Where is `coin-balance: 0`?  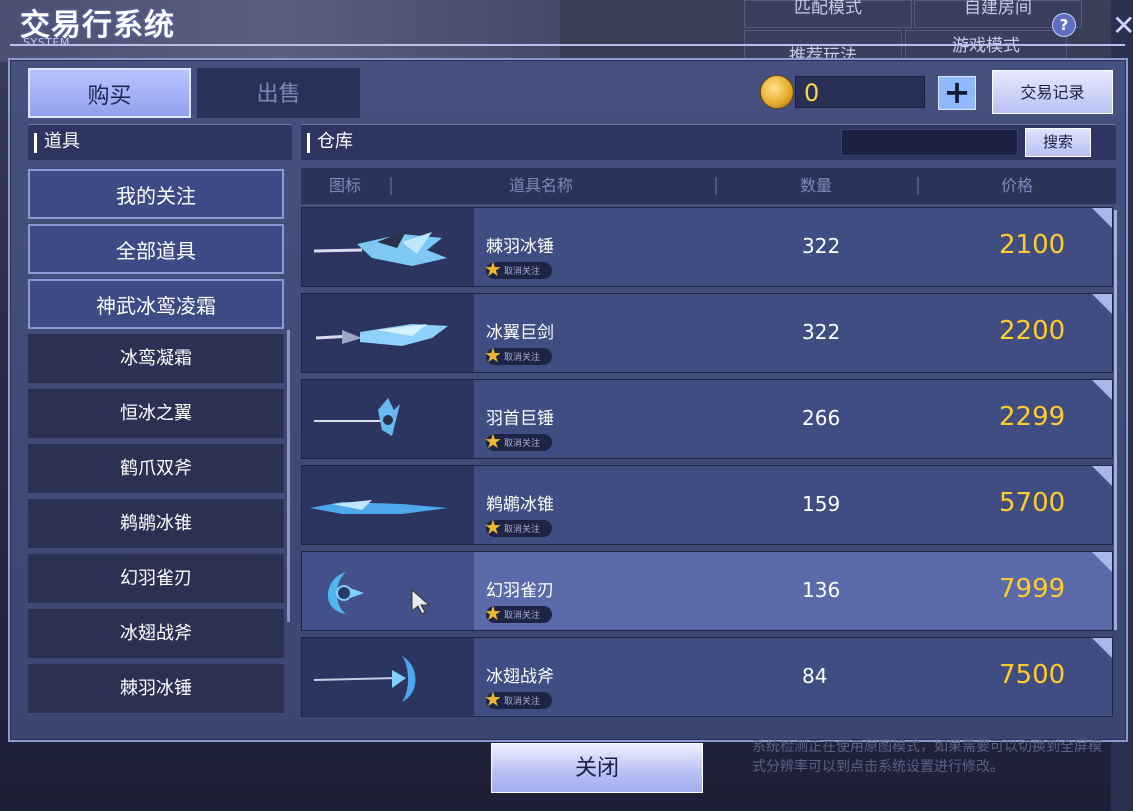 coin-balance: 0 is located at coordinates (860, 92).